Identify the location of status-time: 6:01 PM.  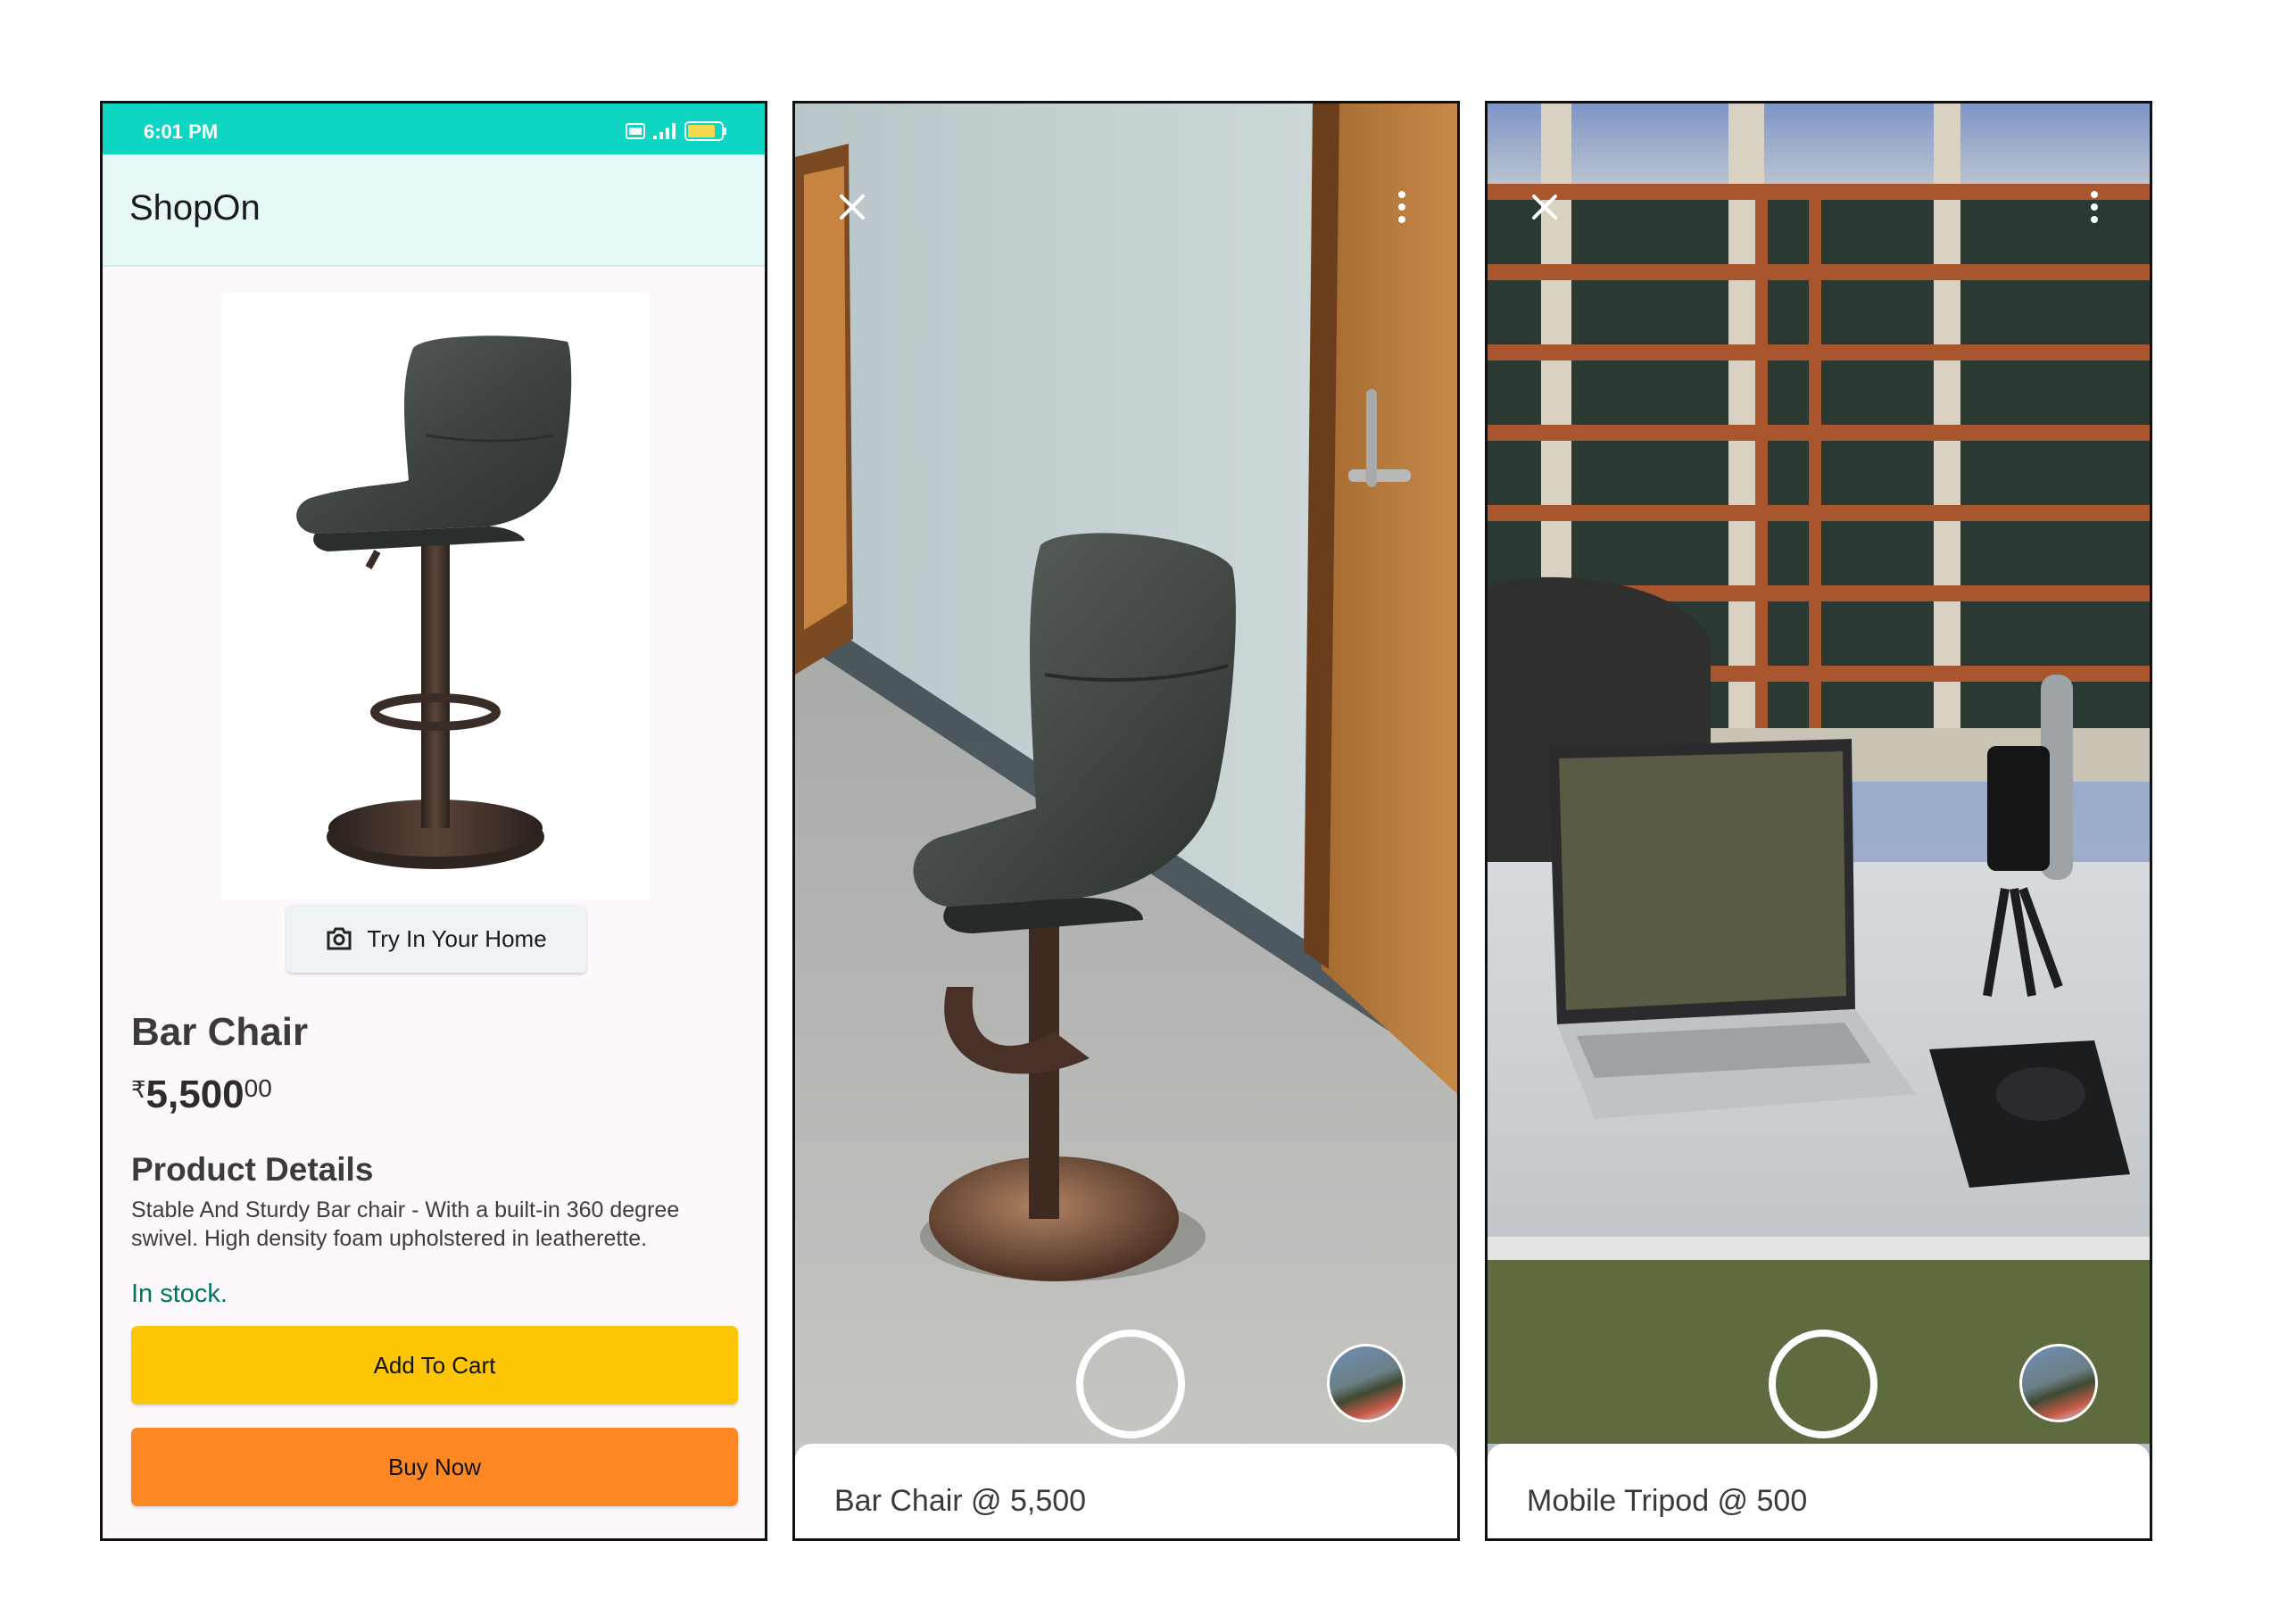
(181, 131).